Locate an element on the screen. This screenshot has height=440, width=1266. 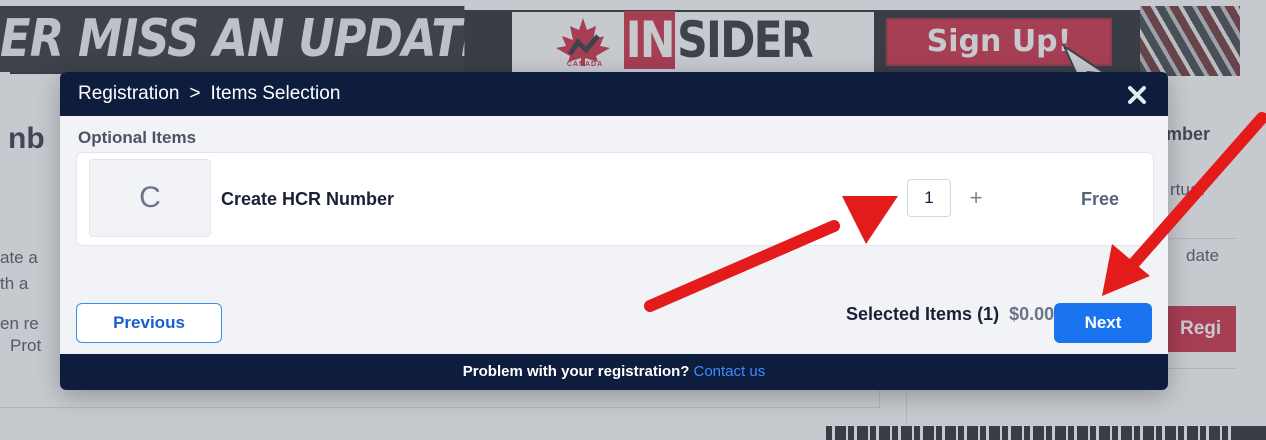
item-thumbnail: C is located at coordinates (150, 198).